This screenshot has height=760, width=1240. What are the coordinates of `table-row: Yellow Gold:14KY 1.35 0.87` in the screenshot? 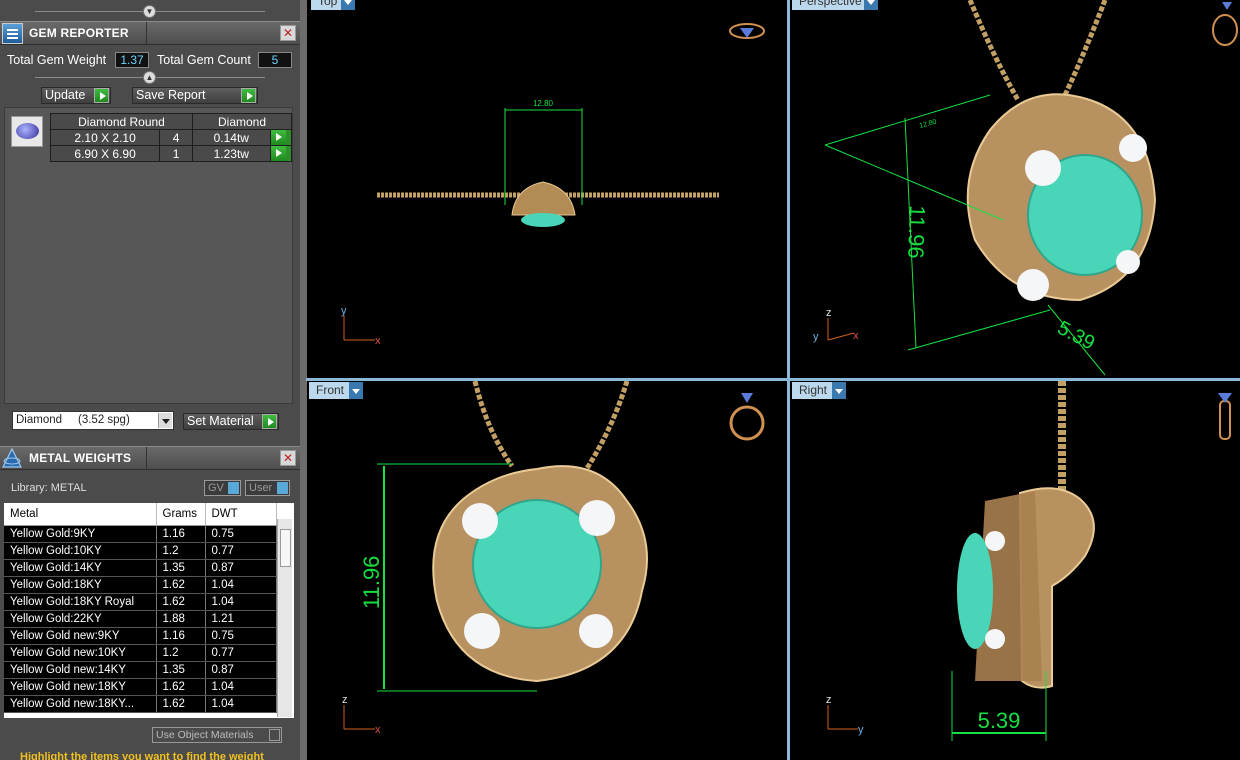 It's located at (140, 568).